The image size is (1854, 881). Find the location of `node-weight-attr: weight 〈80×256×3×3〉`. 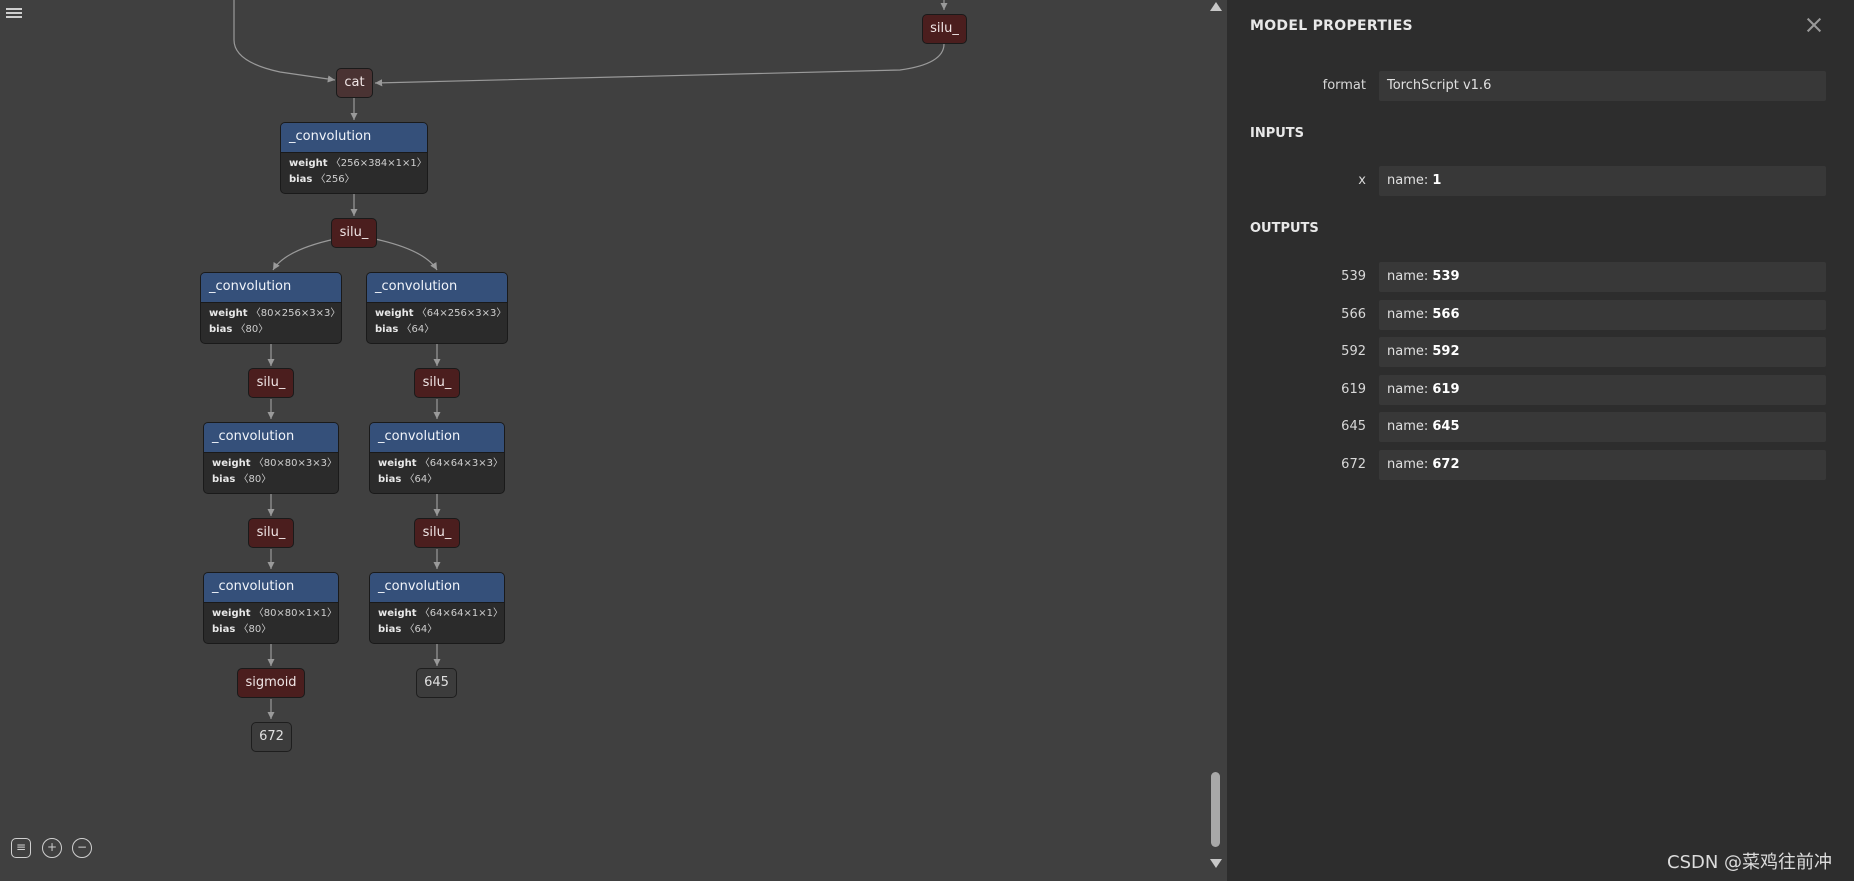

node-weight-attr: weight 〈80×256×3×3〉 is located at coordinates (275, 313).